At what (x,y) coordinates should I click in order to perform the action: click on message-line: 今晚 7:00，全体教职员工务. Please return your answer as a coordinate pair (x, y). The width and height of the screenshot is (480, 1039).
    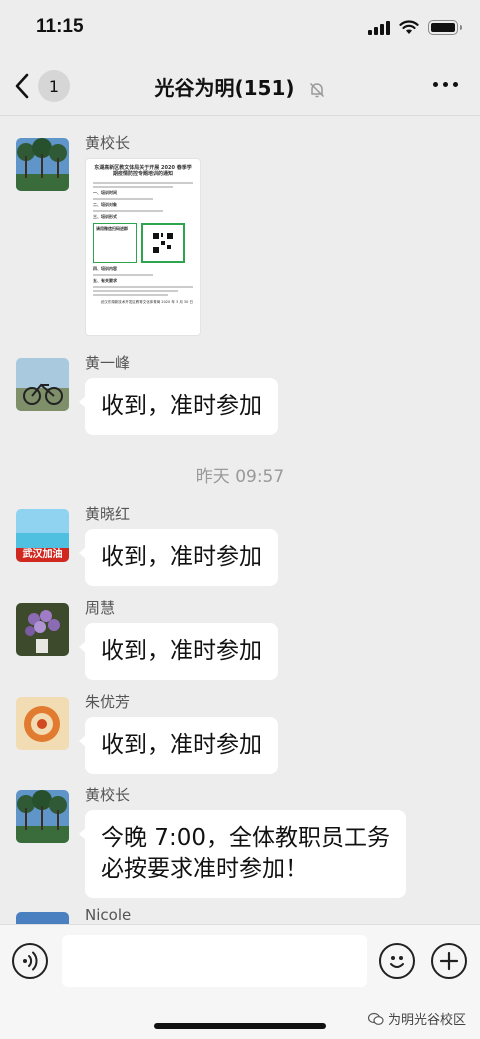
    Looking at the image, I should click on (245, 838).